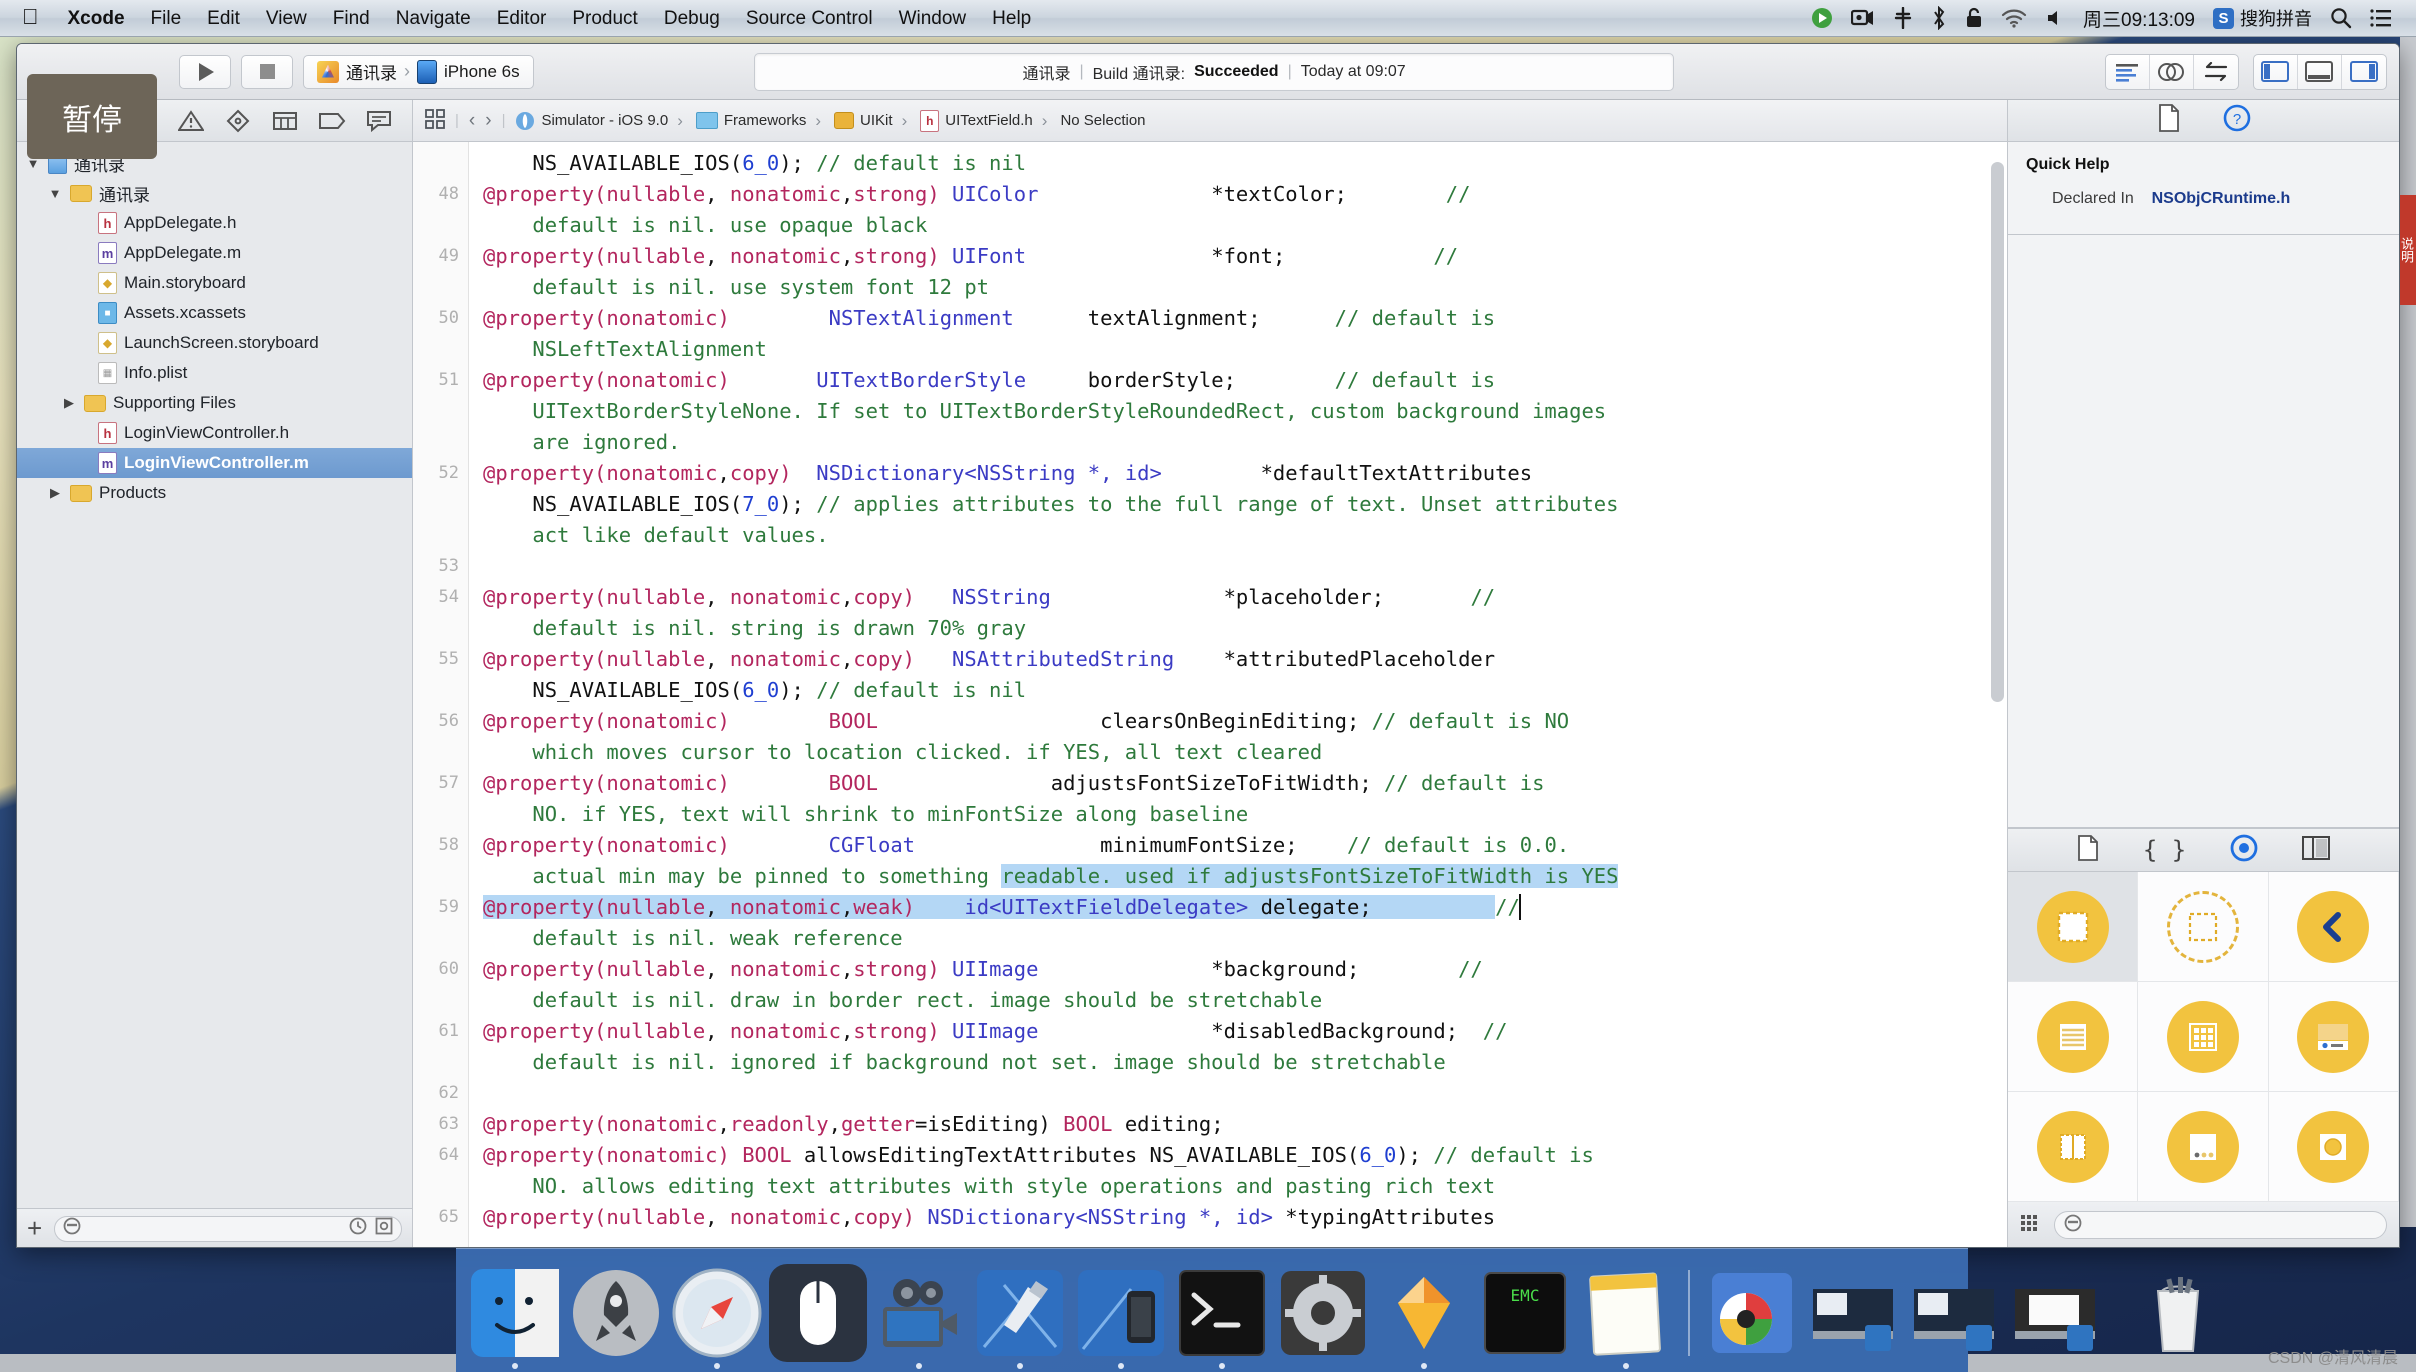 The image size is (2416, 1372). Describe the element at coordinates (1997, 432) in the screenshot. I see `editor-vertical-scrollbar` at that location.